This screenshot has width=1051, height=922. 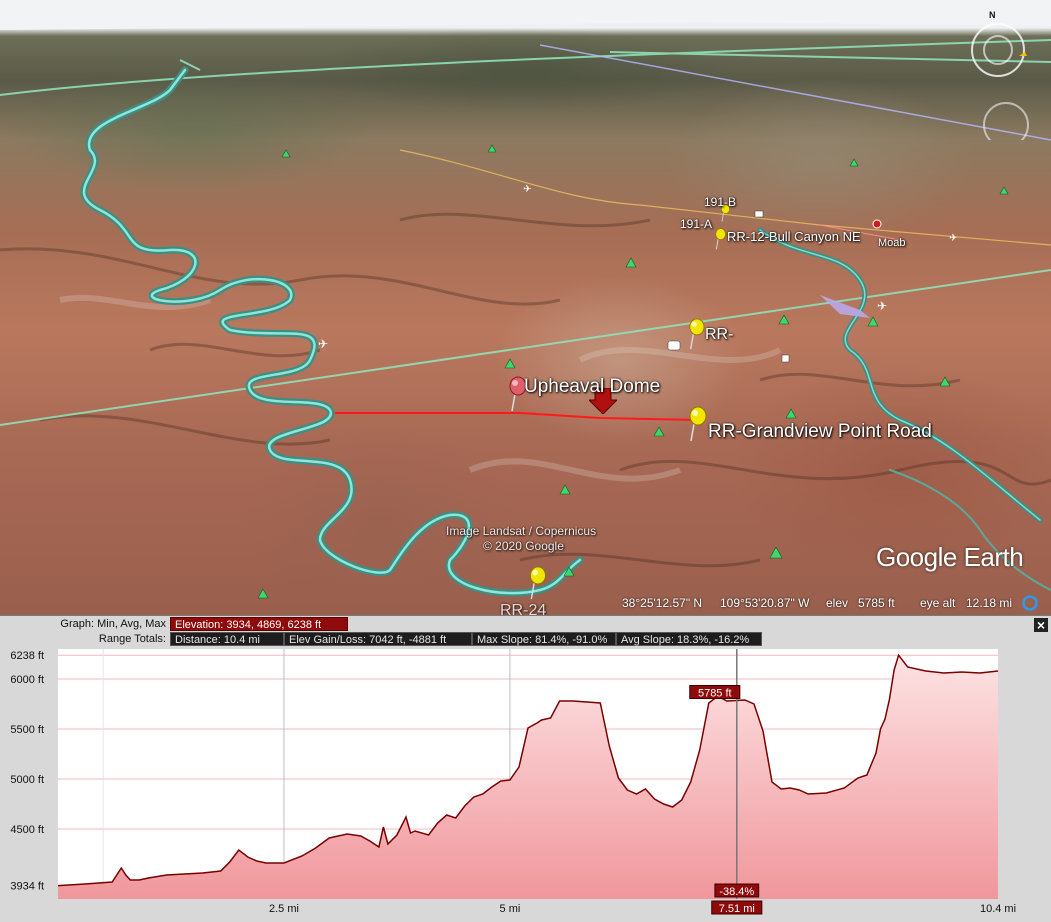 I want to click on placemark-label-191a: 191-A, so click(x=696, y=224).